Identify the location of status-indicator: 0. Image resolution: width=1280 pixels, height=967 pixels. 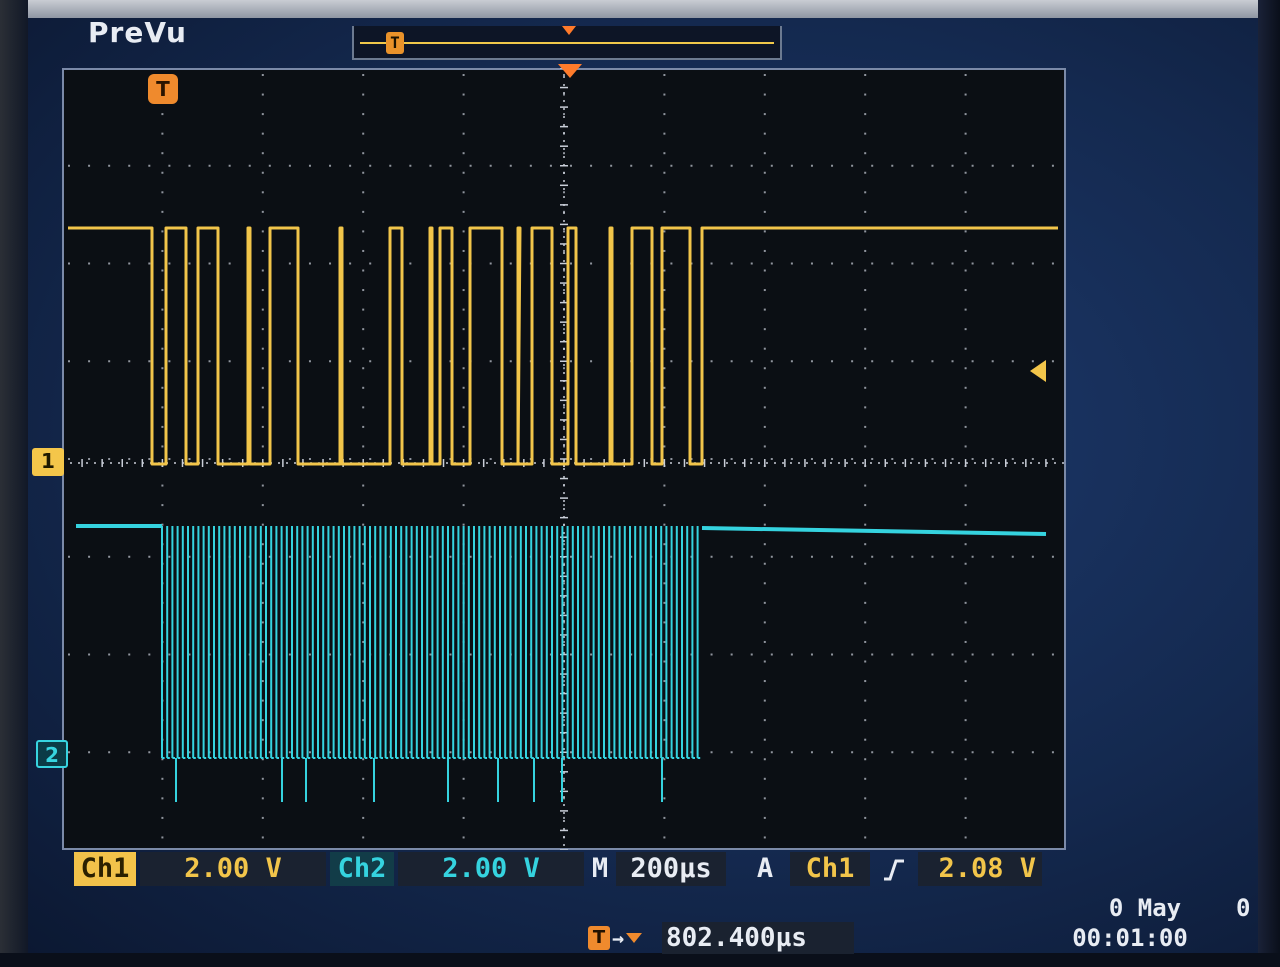
(1243, 908).